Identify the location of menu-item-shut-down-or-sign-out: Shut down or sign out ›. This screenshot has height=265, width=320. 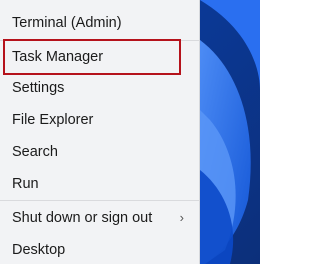
(99, 218).